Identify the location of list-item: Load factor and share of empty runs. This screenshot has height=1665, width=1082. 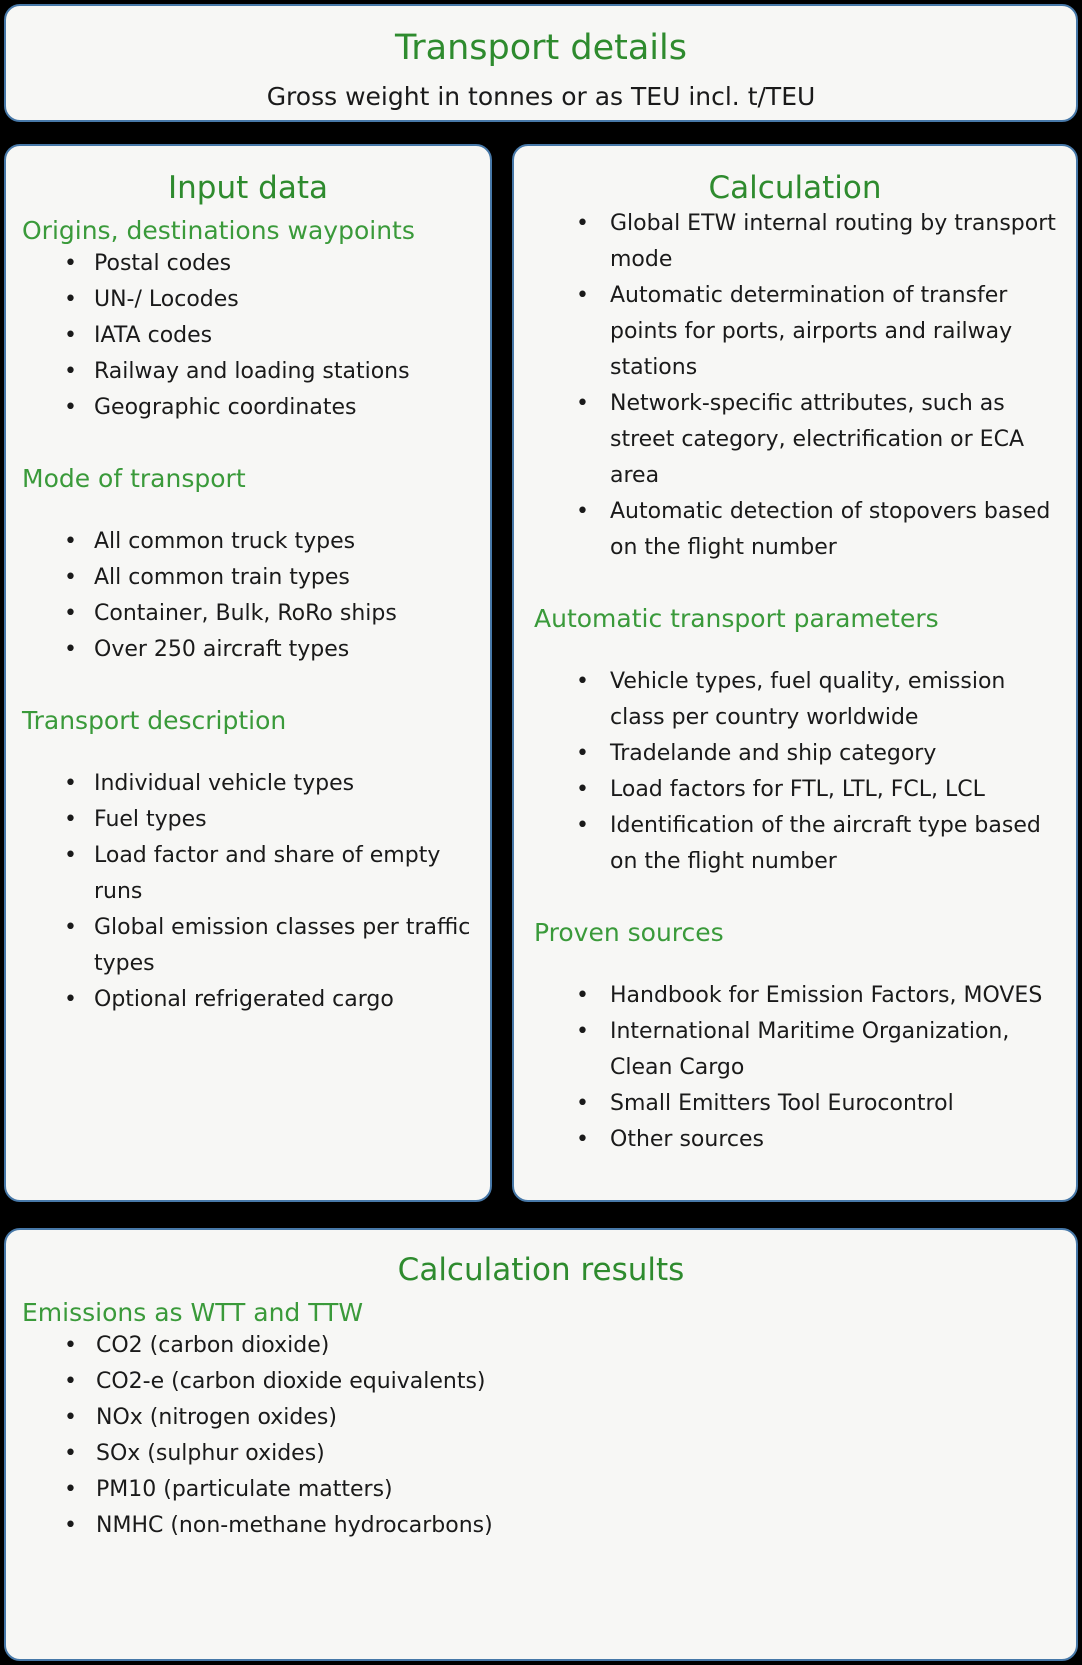
(248, 874).